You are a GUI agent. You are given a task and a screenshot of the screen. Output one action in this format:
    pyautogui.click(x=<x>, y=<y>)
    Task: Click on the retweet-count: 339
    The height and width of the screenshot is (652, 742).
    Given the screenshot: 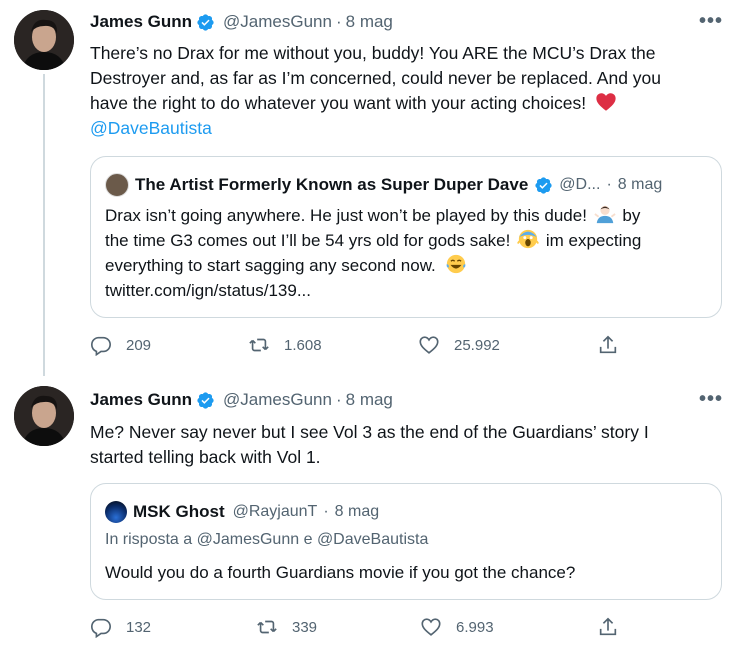 What is the action you would take?
    pyautogui.click(x=305, y=627)
    